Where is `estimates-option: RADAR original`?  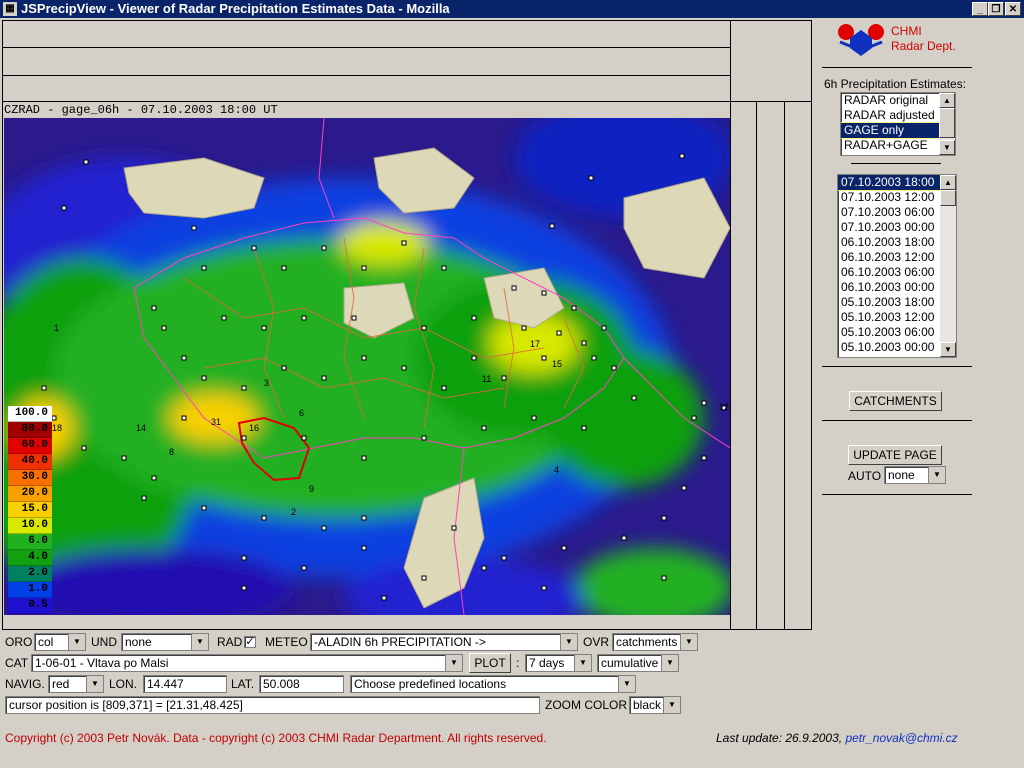
estimates-option: RADAR original is located at coordinates (898, 100).